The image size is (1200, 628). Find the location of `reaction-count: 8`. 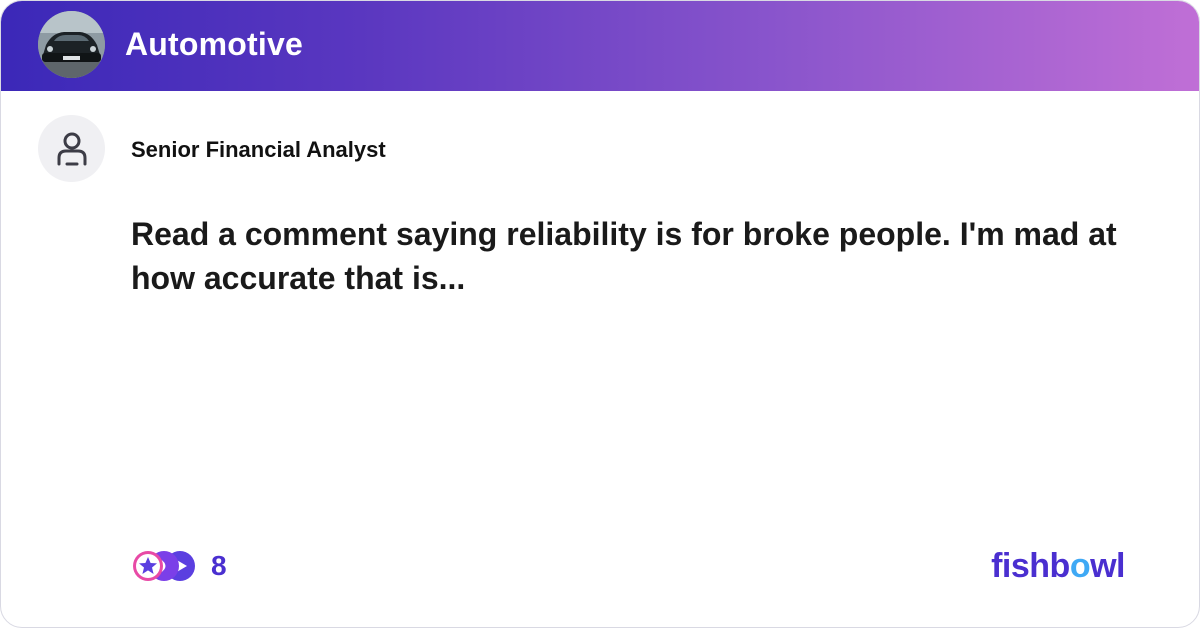

reaction-count: 8 is located at coordinates (219, 565).